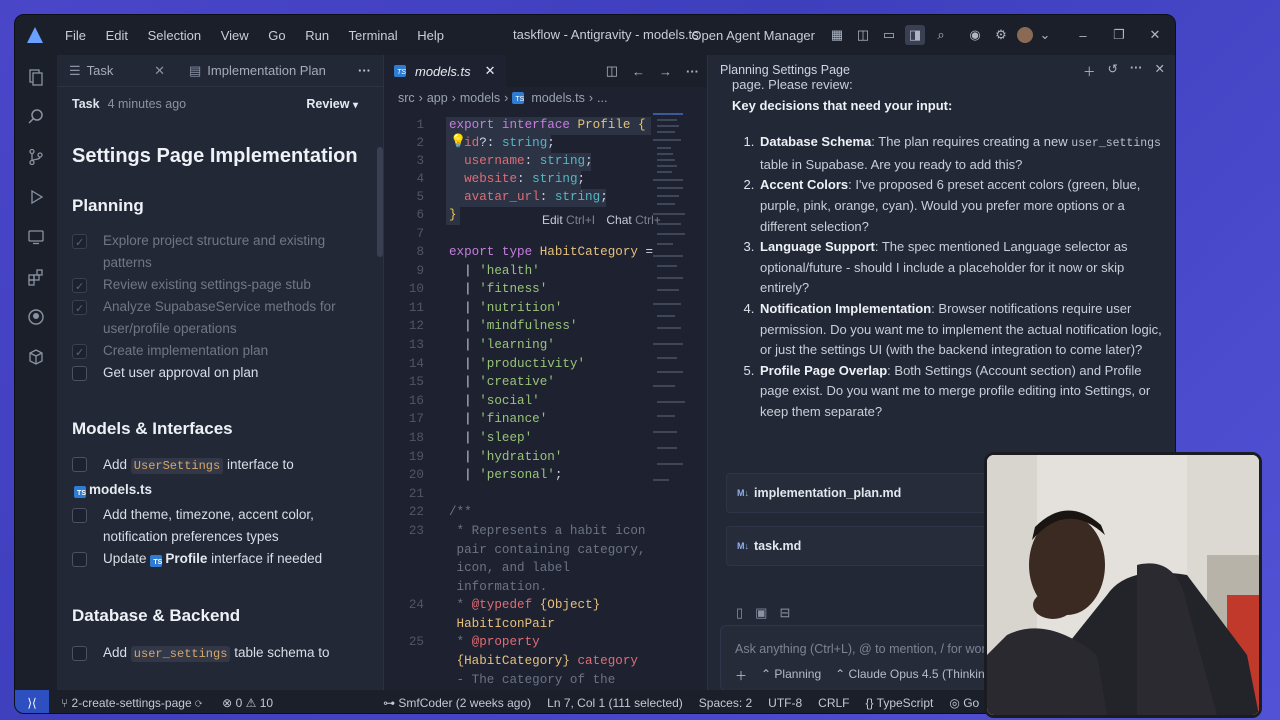  Describe the element at coordinates (1045, 35) in the screenshot. I see `chevron-down-icon: ⌄` at that location.